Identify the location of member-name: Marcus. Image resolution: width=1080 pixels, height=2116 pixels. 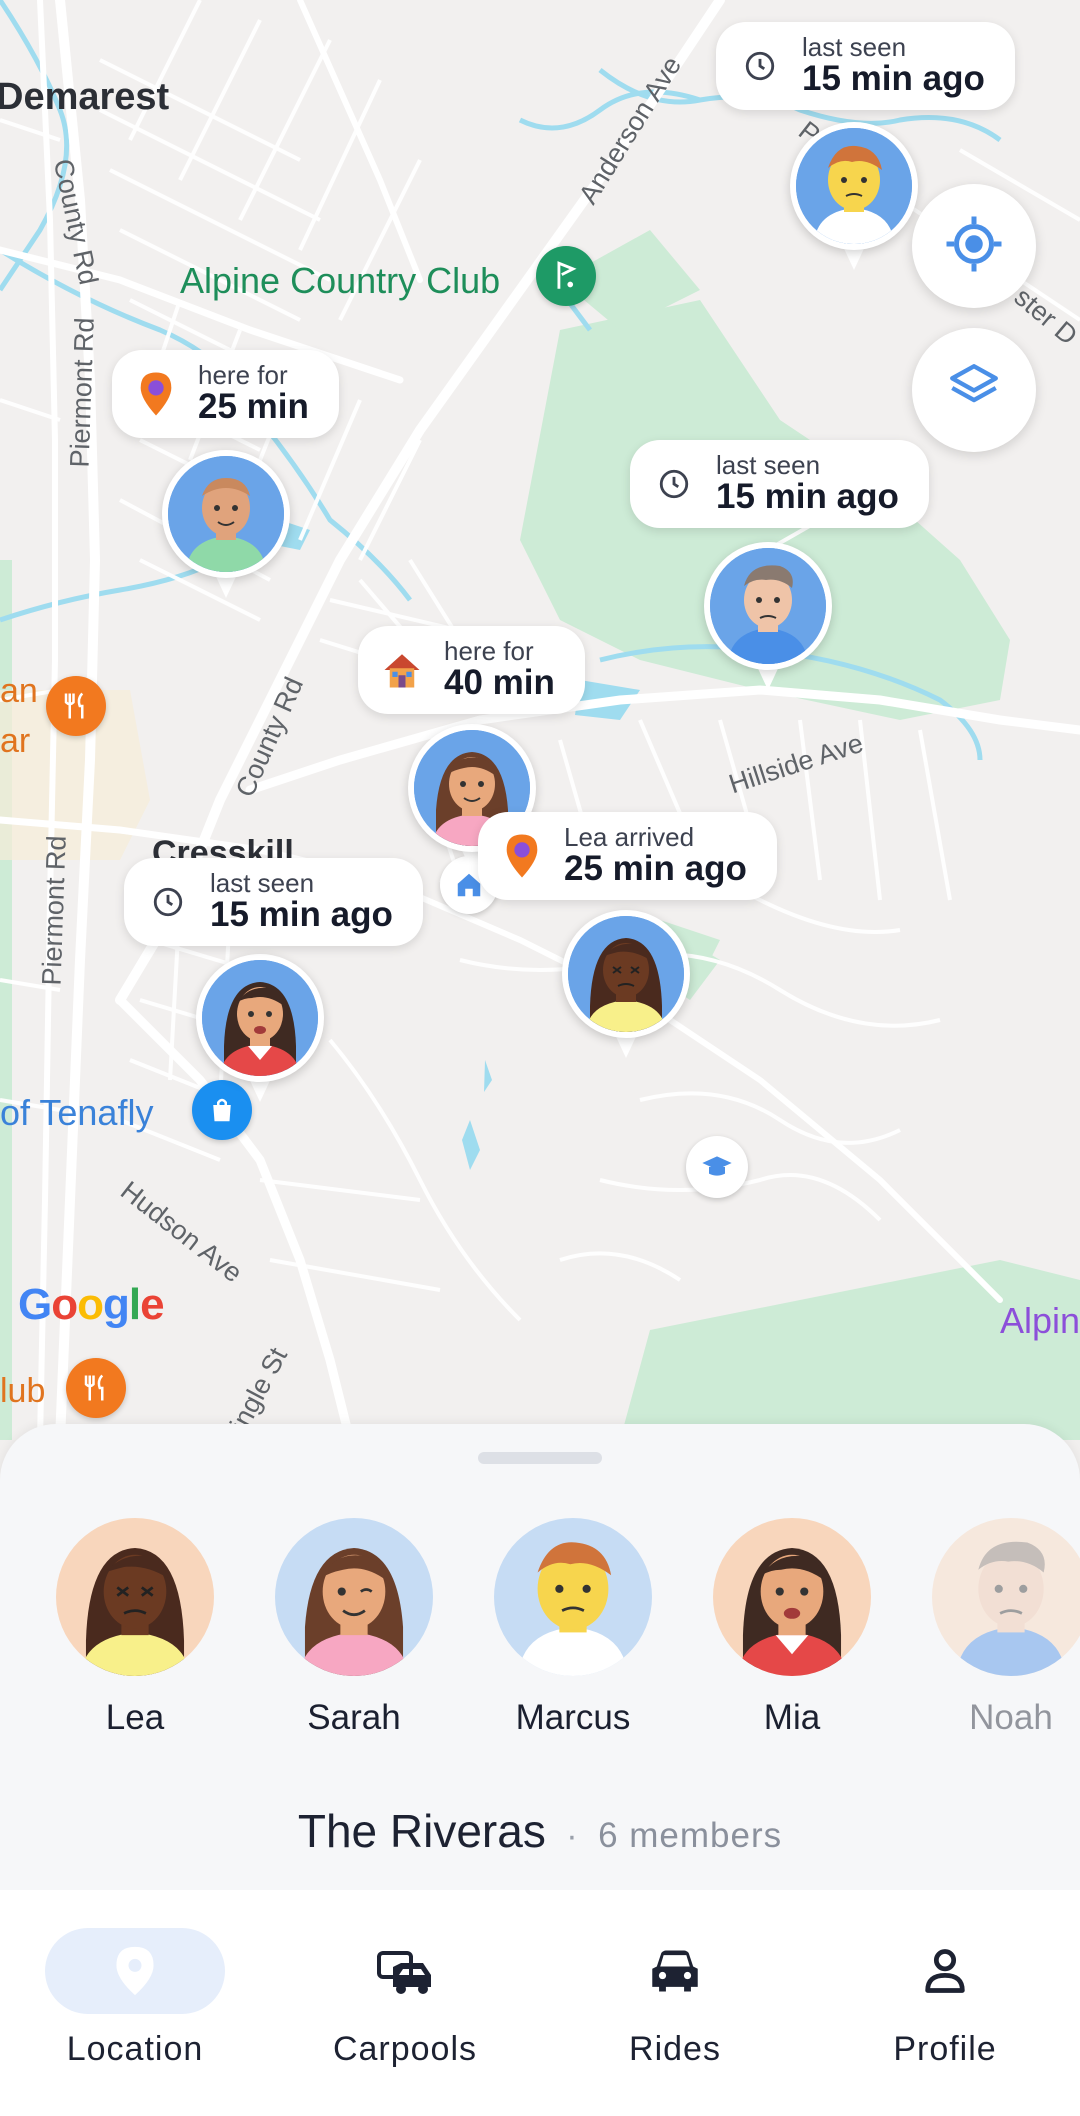
(573, 1717).